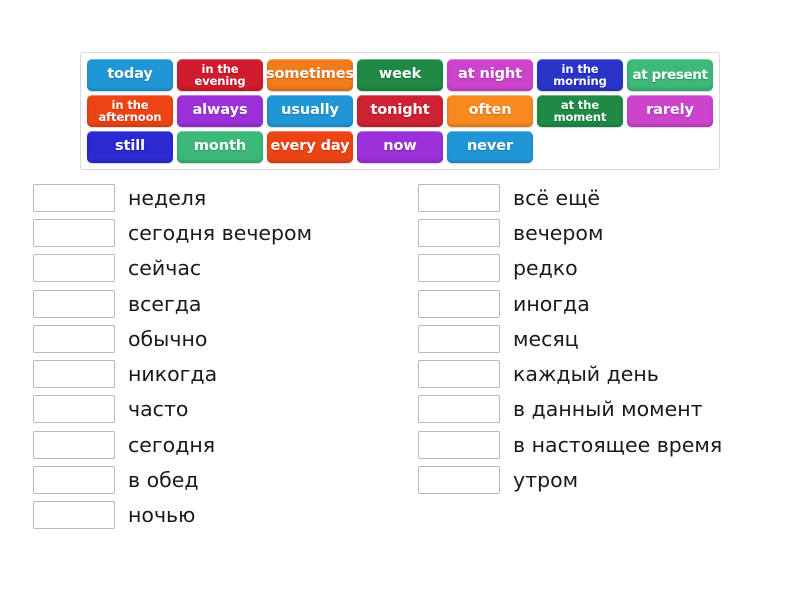 The width and height of the screenshot is (800, 600). What do you see at coordinates (605, 338) in the screenshot?
I see `answer-row: месяц` at bounding box center [605, 338].